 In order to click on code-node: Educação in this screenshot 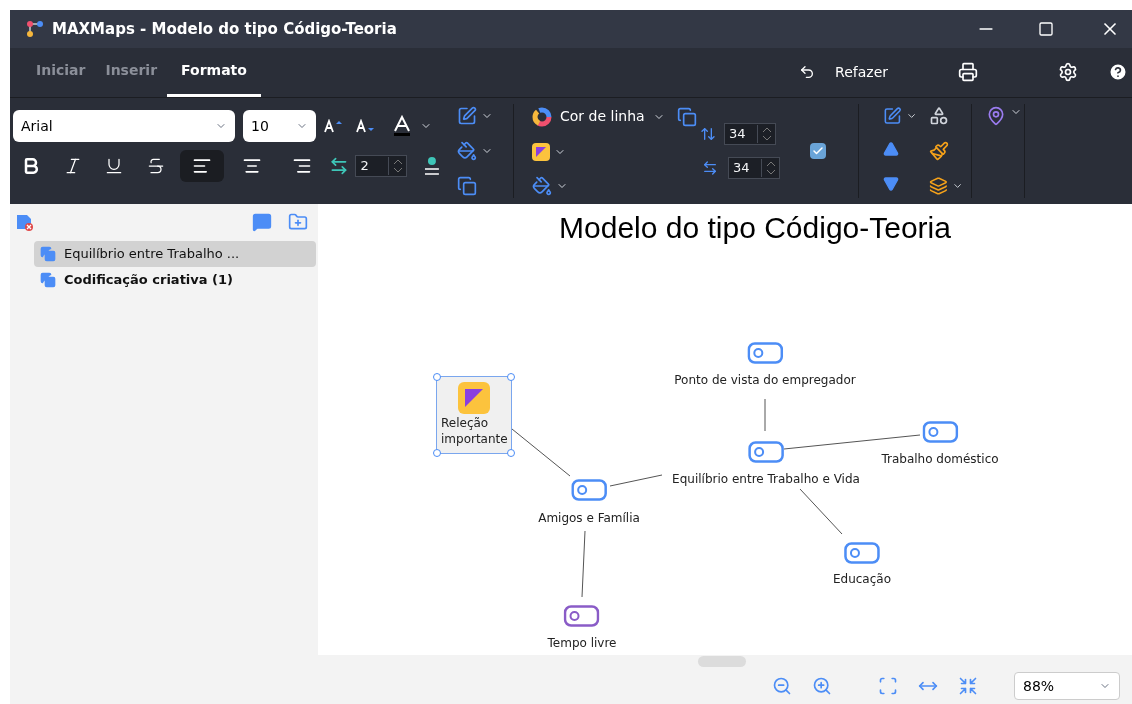, I will do `click(862, 563)`.